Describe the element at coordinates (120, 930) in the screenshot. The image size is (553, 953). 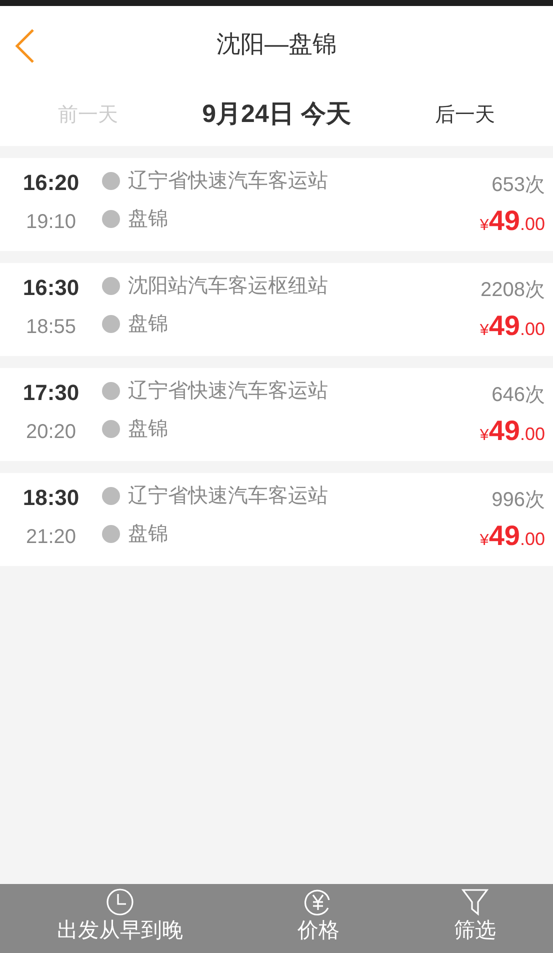
I see `sort-button: 出发从早到晚` at that location.